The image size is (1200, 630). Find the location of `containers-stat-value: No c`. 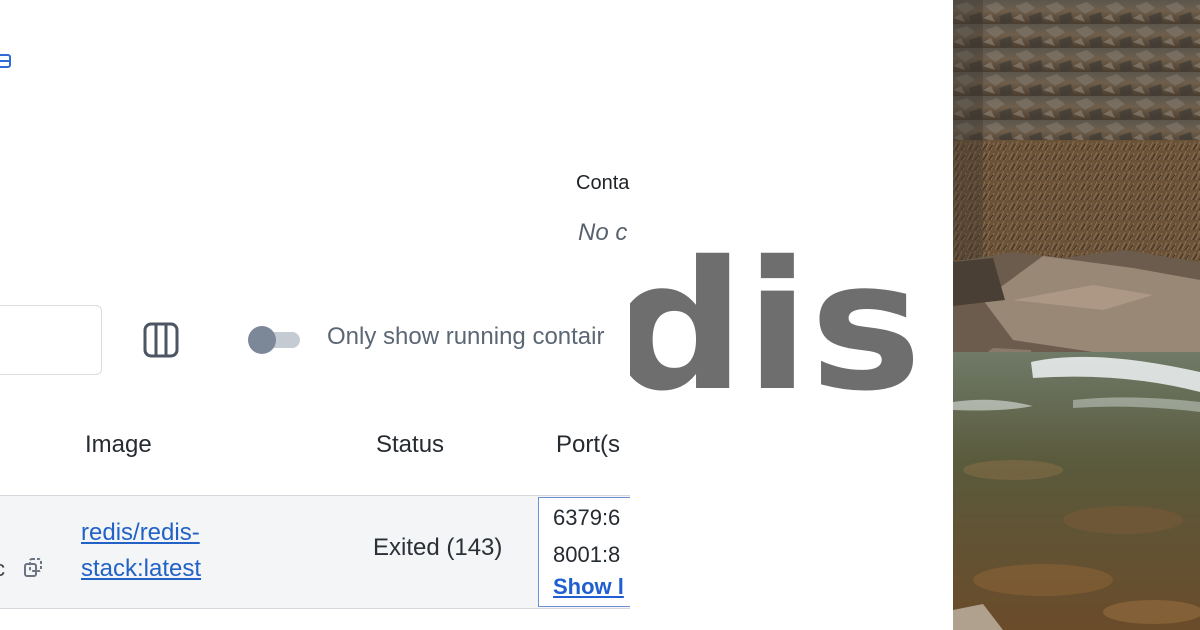

containers-stat-value: No c is located at coordinates (603, 232).